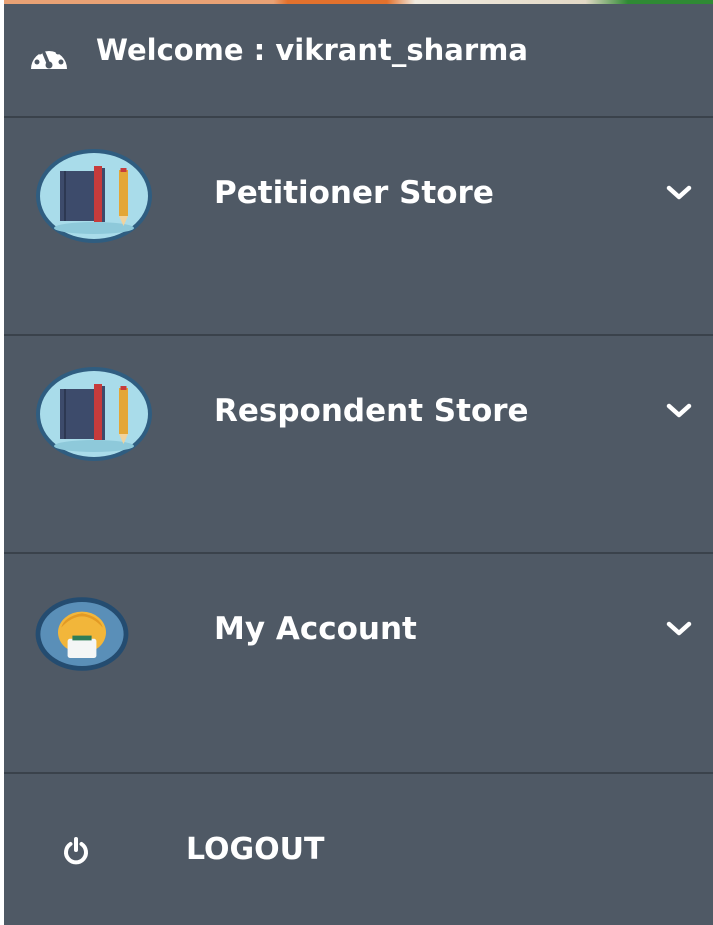  Describe the element at coordinates (82, 634) in the screenshot. I see `user-avatar-icon` at that location.